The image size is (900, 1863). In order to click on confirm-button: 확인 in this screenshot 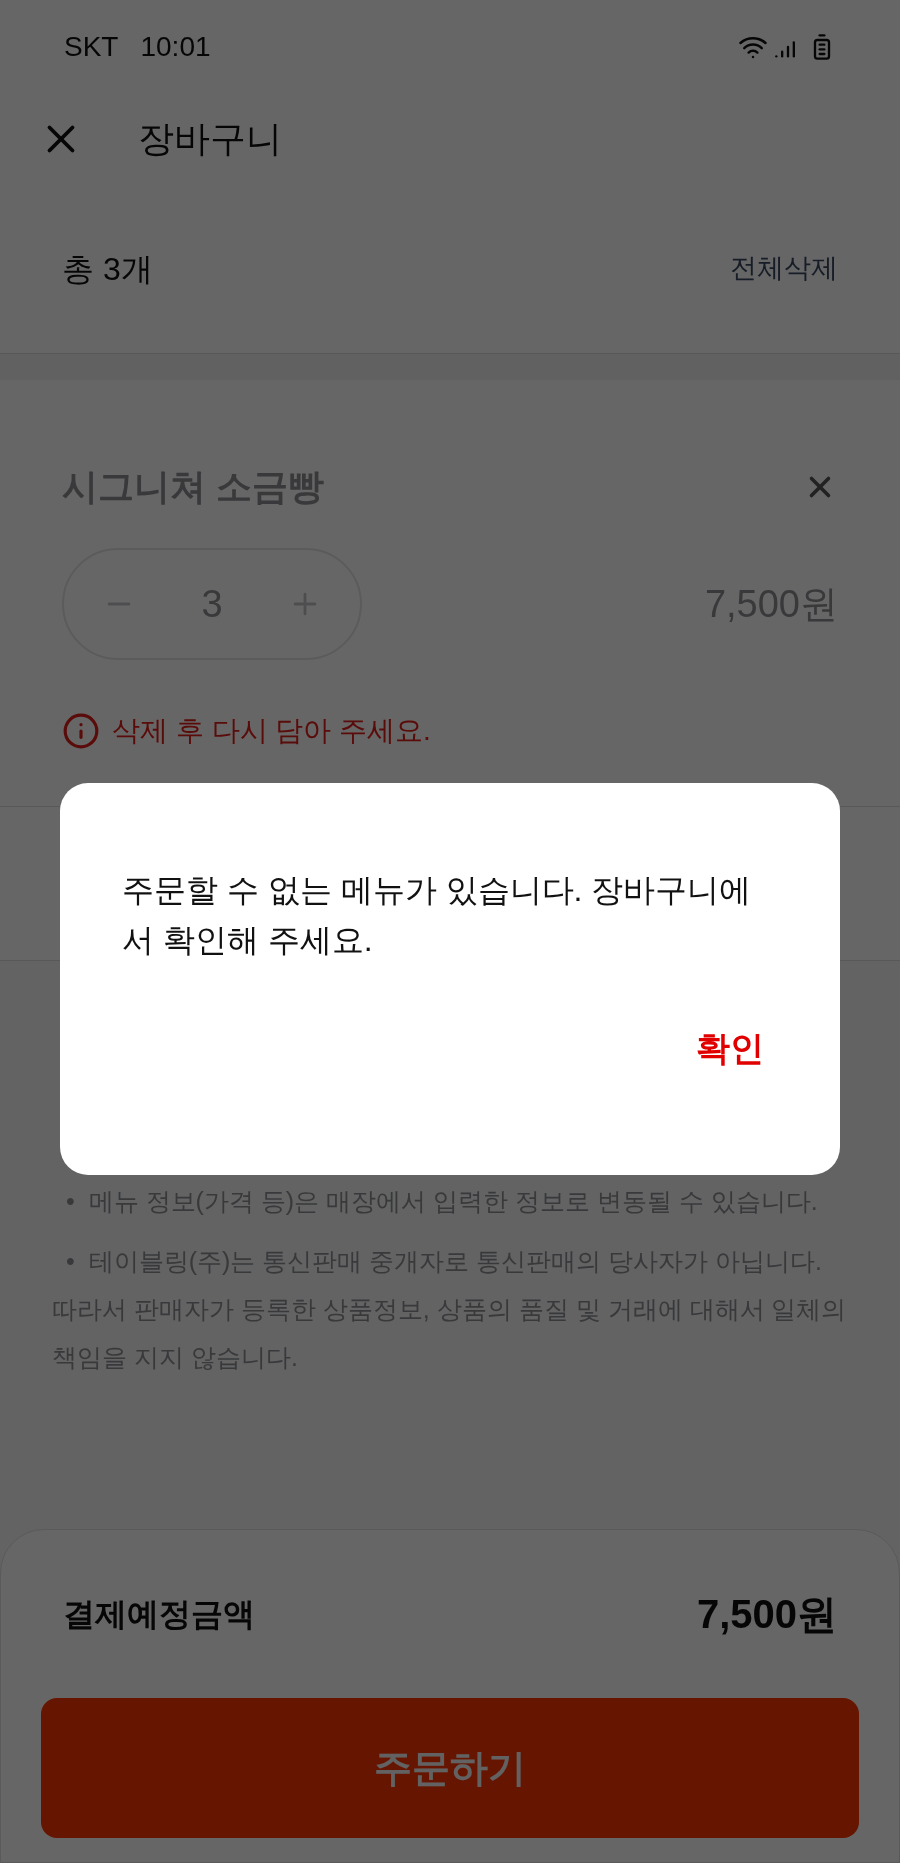, I will do `click(730, 1048)`.